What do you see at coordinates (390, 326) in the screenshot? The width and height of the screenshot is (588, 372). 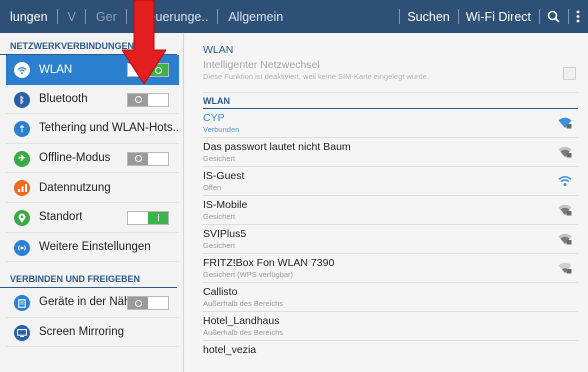 I see `network-item: Hotel_Landhaus Außerhalb des Bereichs` at bounding box center [390, 326].